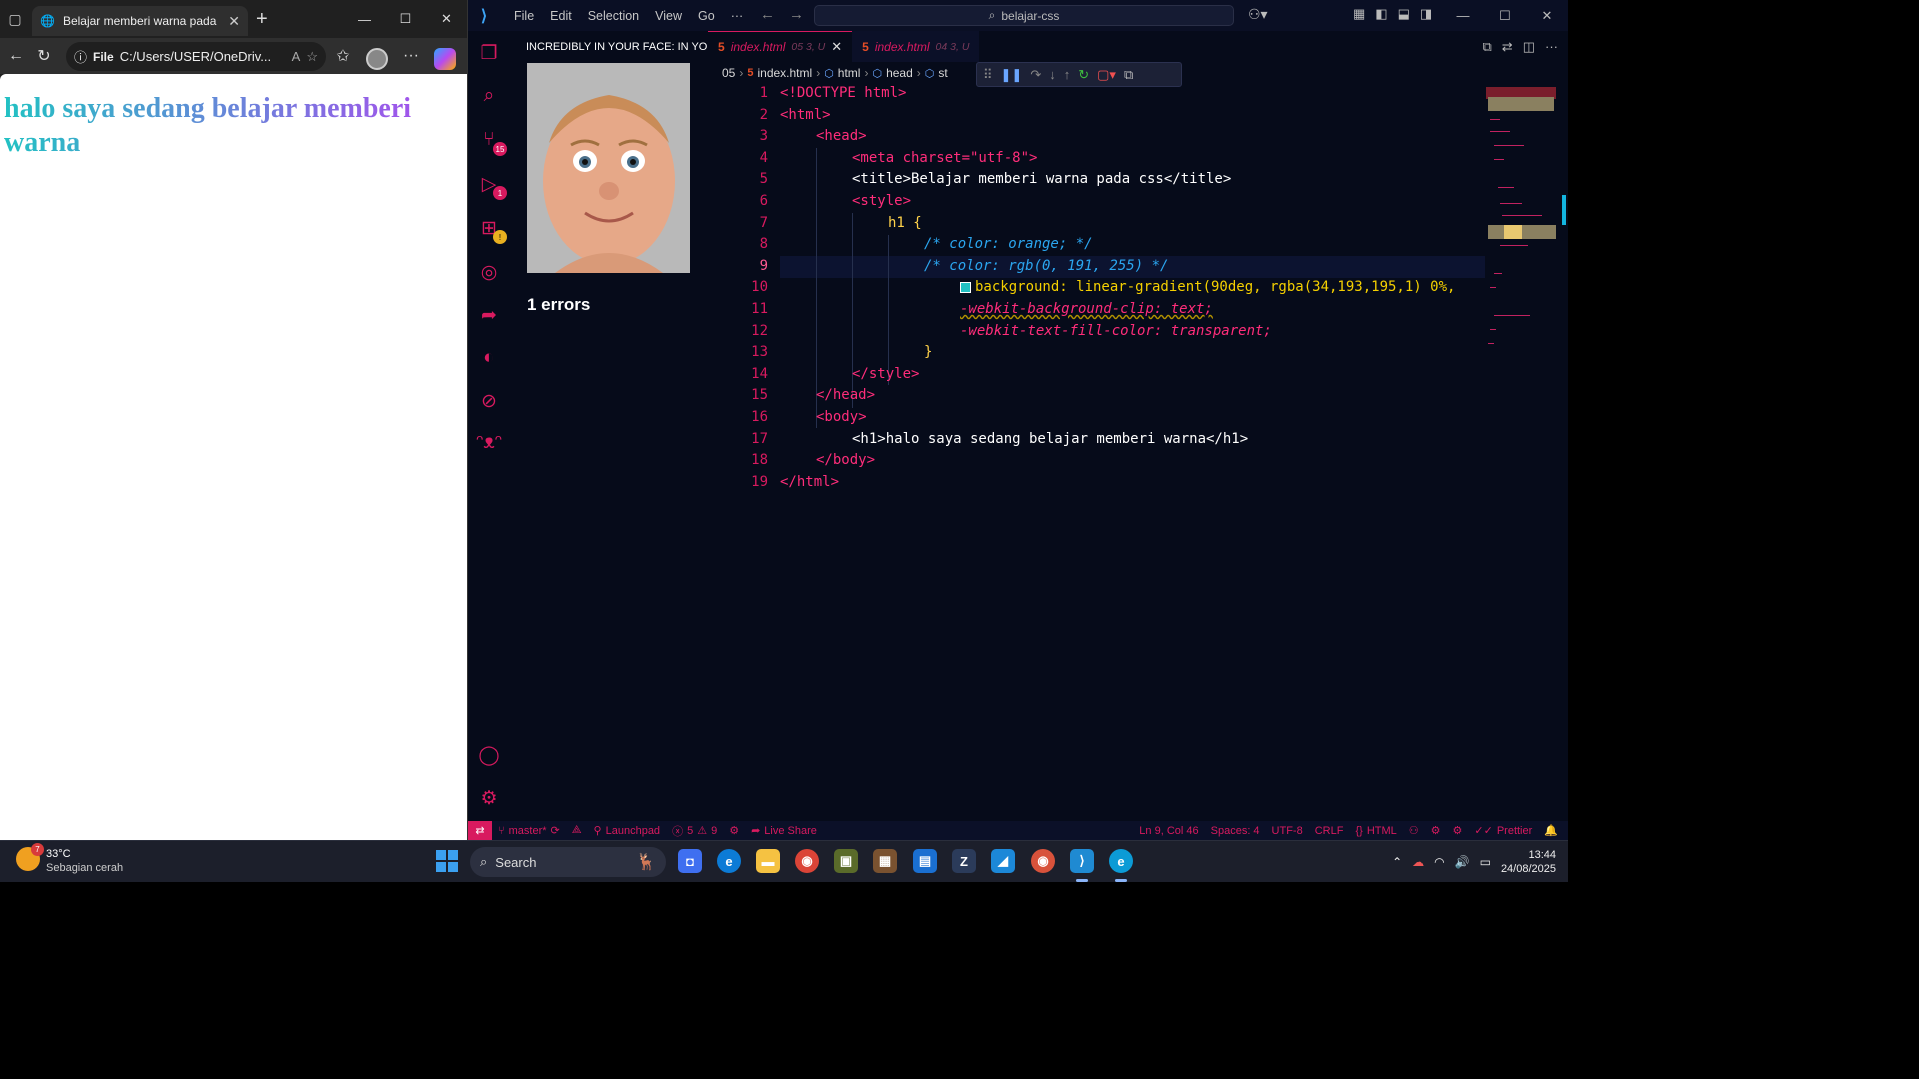 The height and width of the screenshot is (1079, 1919). What do you see at coordinates (489, 358) in the screenshot?
I see `edge-tools-icon: ◐` at bounding box center [489, 358].